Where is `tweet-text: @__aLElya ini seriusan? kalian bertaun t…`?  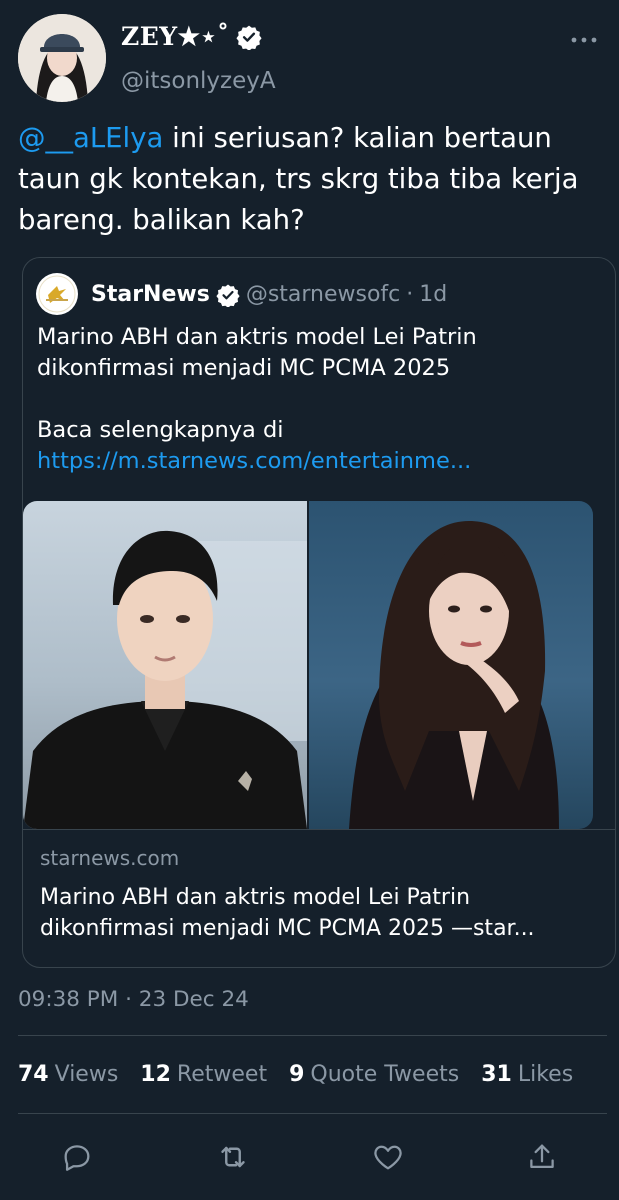
tweet-text: @__aLElya ini seriusan? kalian bertaun t… is located at coordinates (313, 179).